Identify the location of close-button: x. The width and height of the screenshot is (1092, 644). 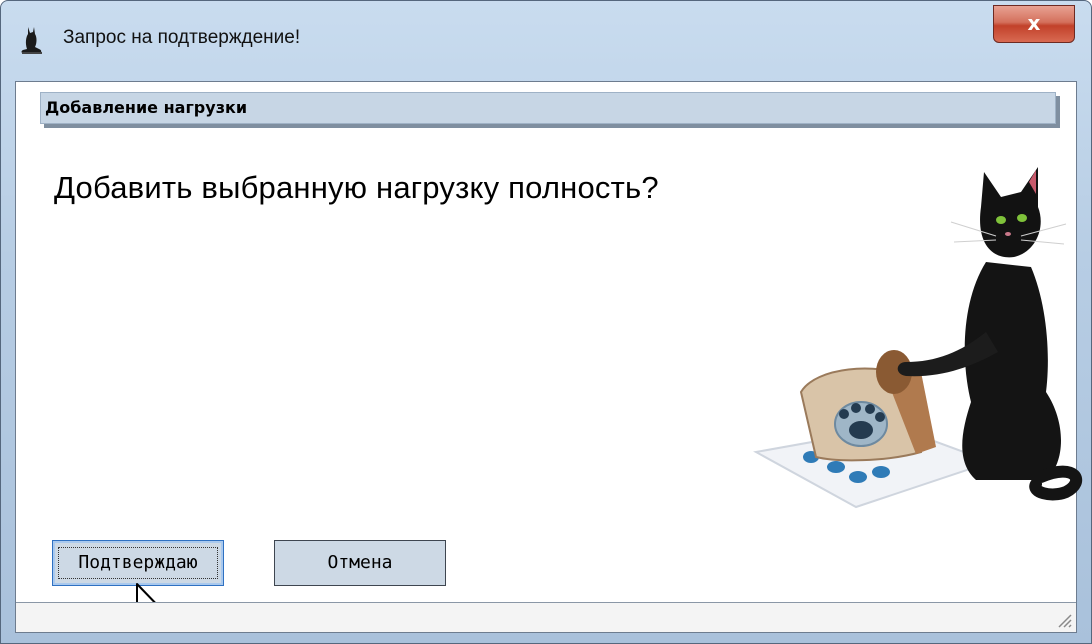
(1034, 24).